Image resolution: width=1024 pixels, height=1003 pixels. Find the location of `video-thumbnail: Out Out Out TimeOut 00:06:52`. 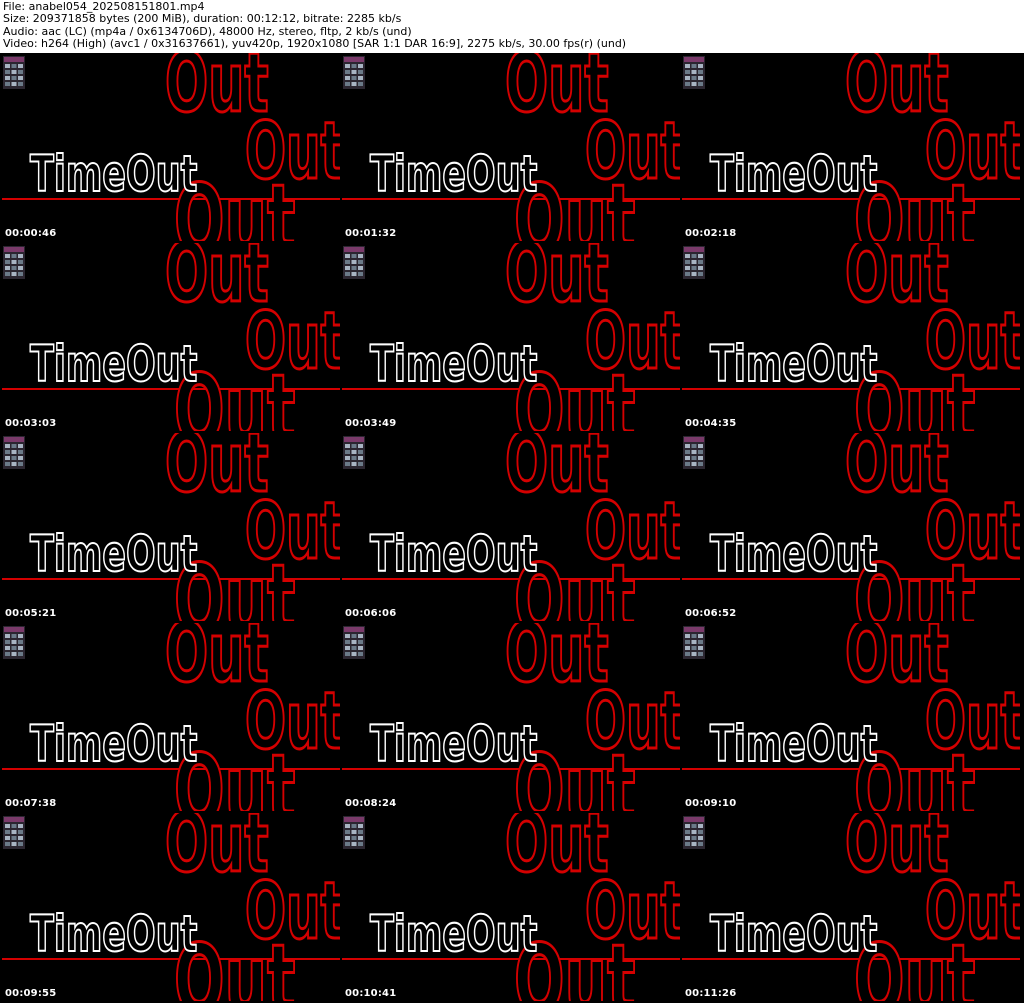

video-thumbnail: Out Out Out TimeOut 00:06:52 is located at coordinates (851, 527).